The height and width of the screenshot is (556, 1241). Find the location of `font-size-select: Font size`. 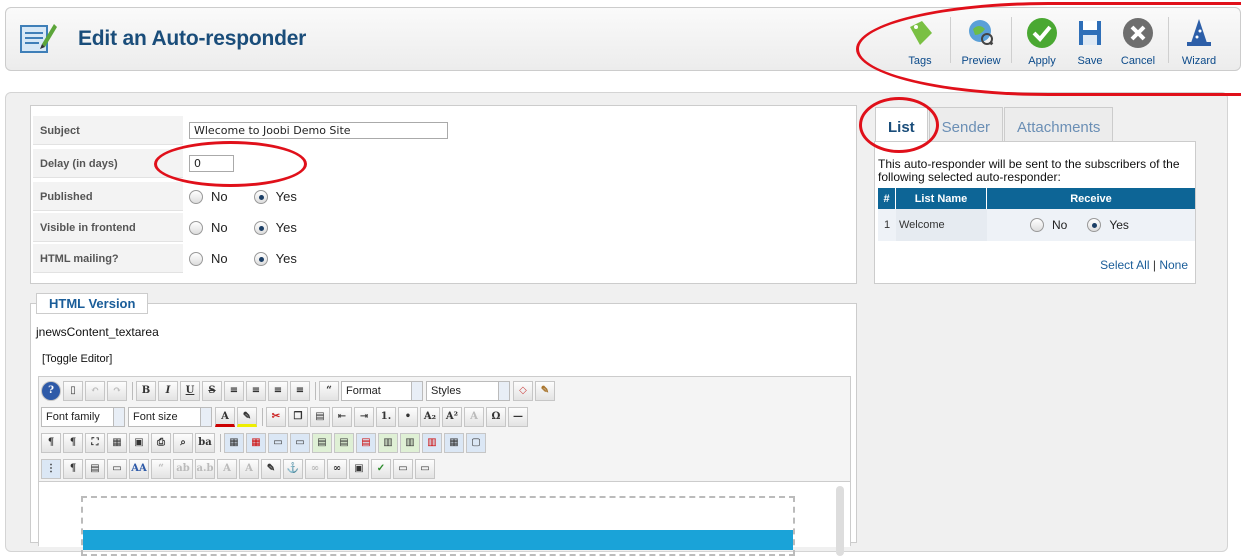

font-size-select: Font size is located at coordinates (170, 417).